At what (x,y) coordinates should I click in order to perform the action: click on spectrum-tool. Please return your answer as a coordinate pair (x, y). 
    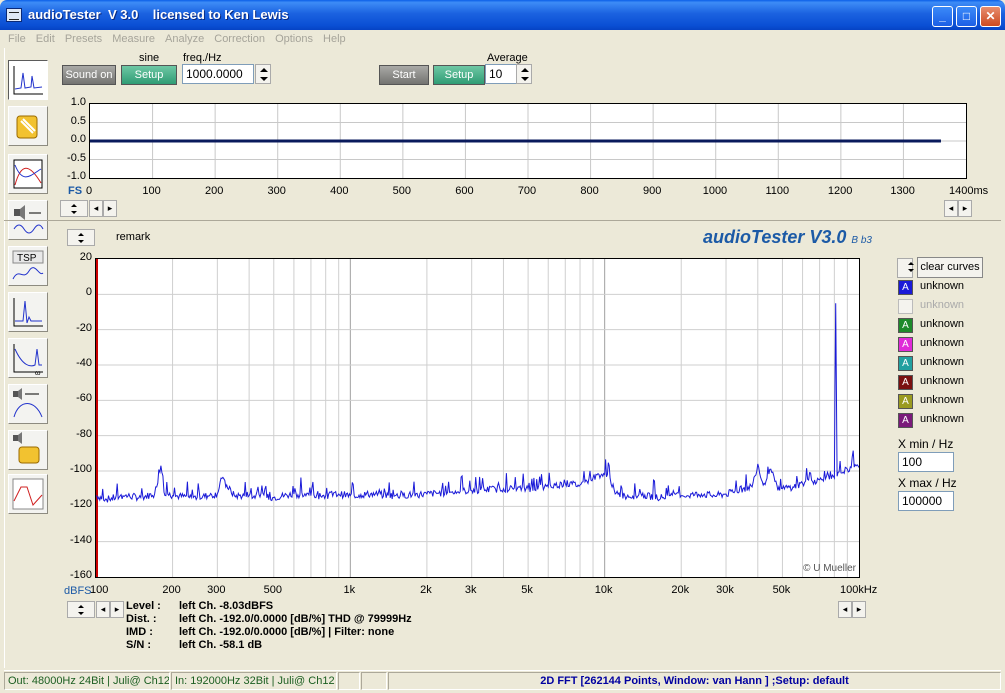
    Looking at the image, I should click on (28, 80).